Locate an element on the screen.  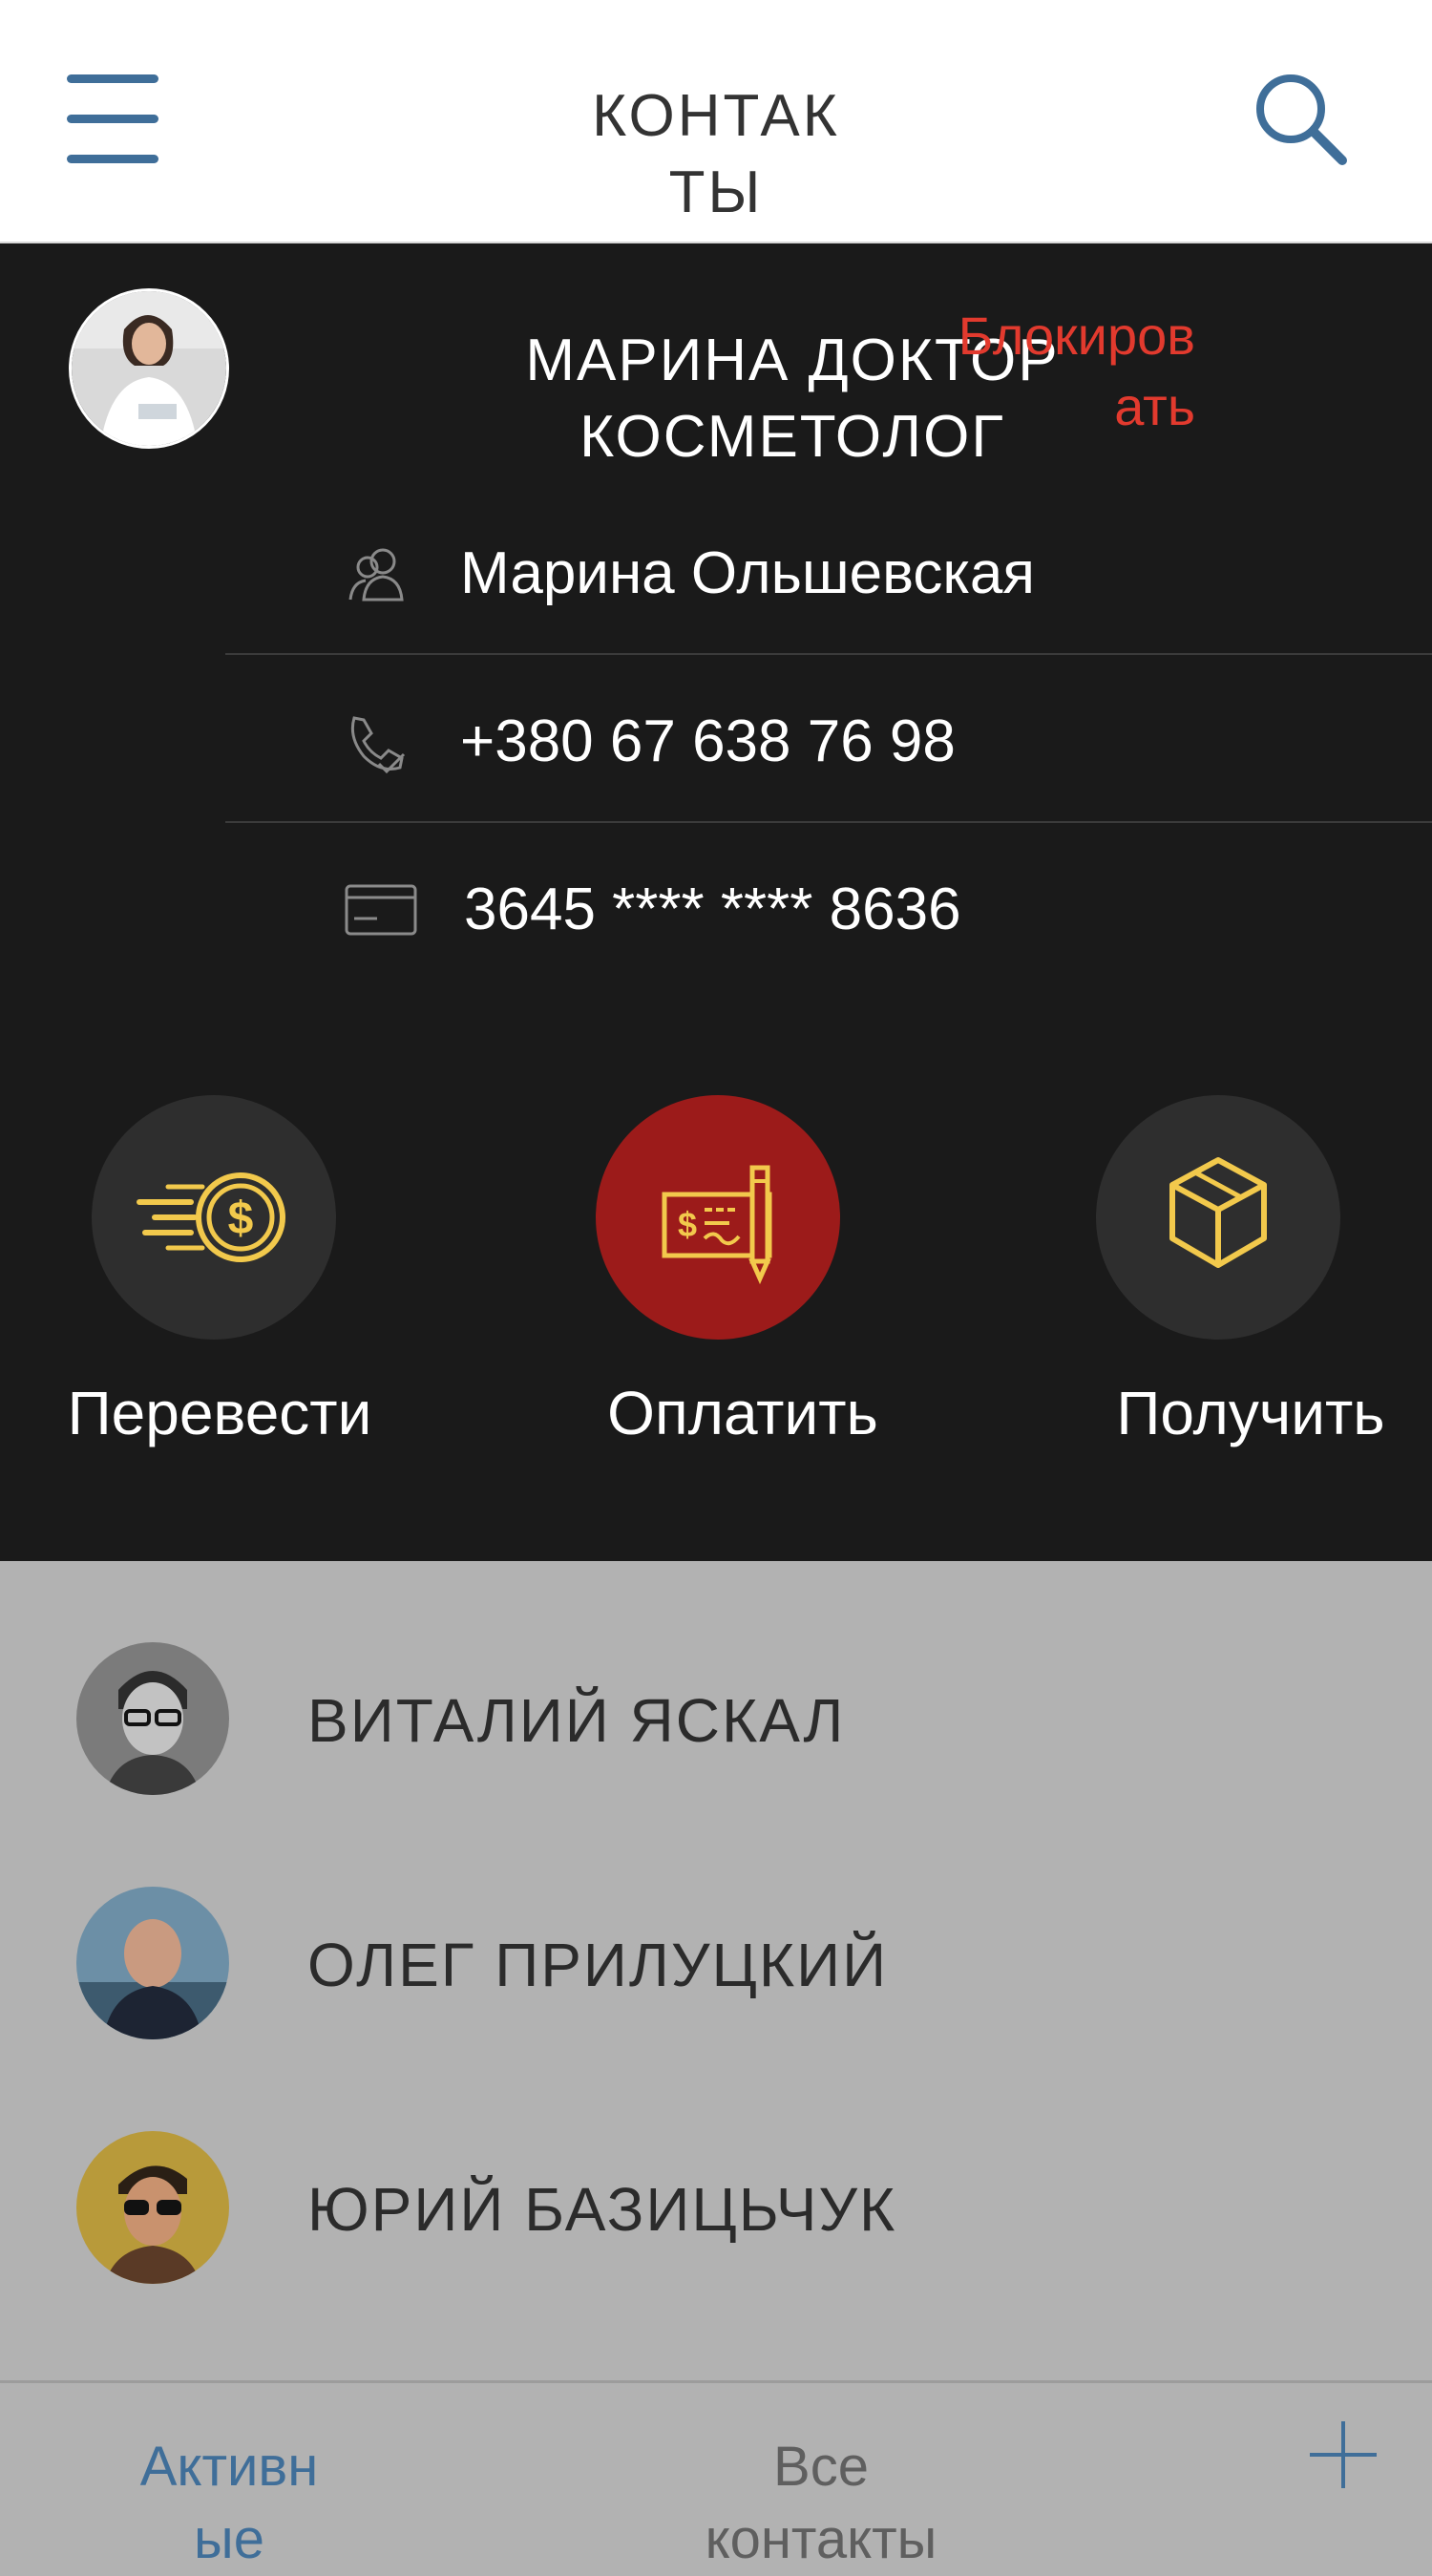
page-title-line-2: ТЫ is located at coordinates (716, 192).